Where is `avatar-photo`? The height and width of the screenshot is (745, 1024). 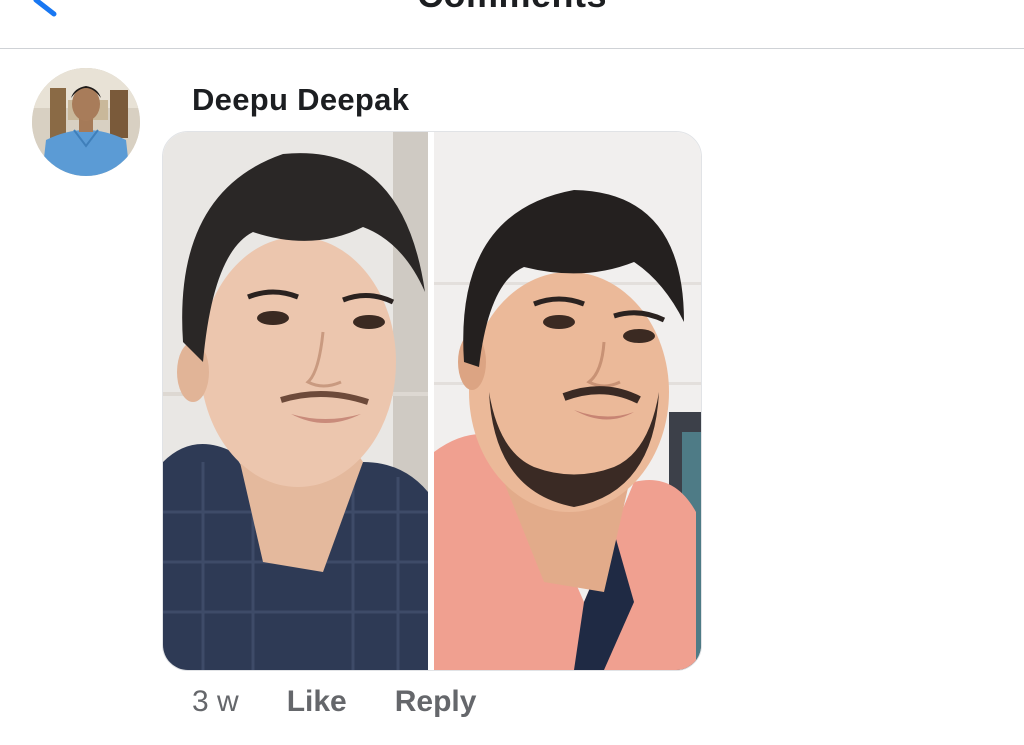 avatar-photo is located at coordinates (86, 122).